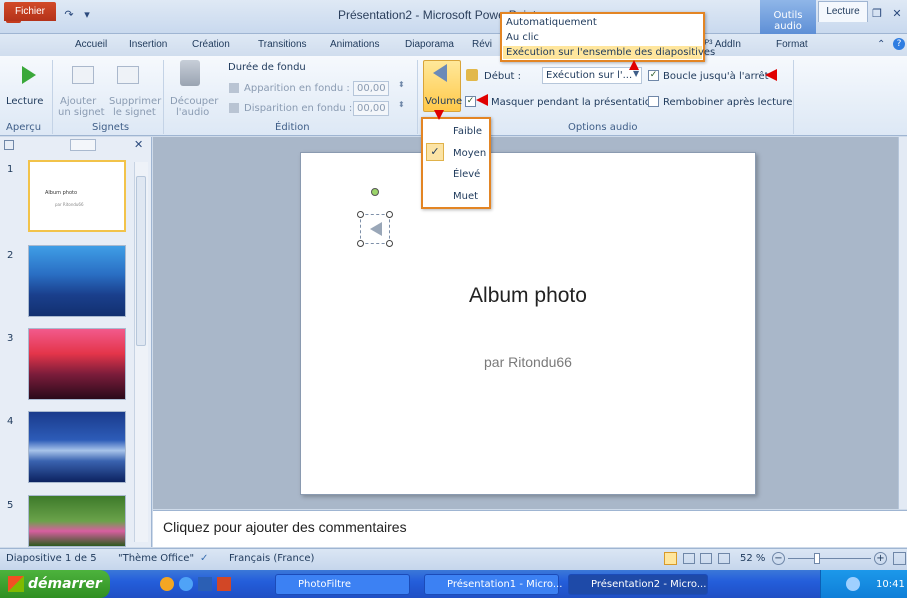  I want to click on add-bookmark-label-2: un signet, so click(81, 112).